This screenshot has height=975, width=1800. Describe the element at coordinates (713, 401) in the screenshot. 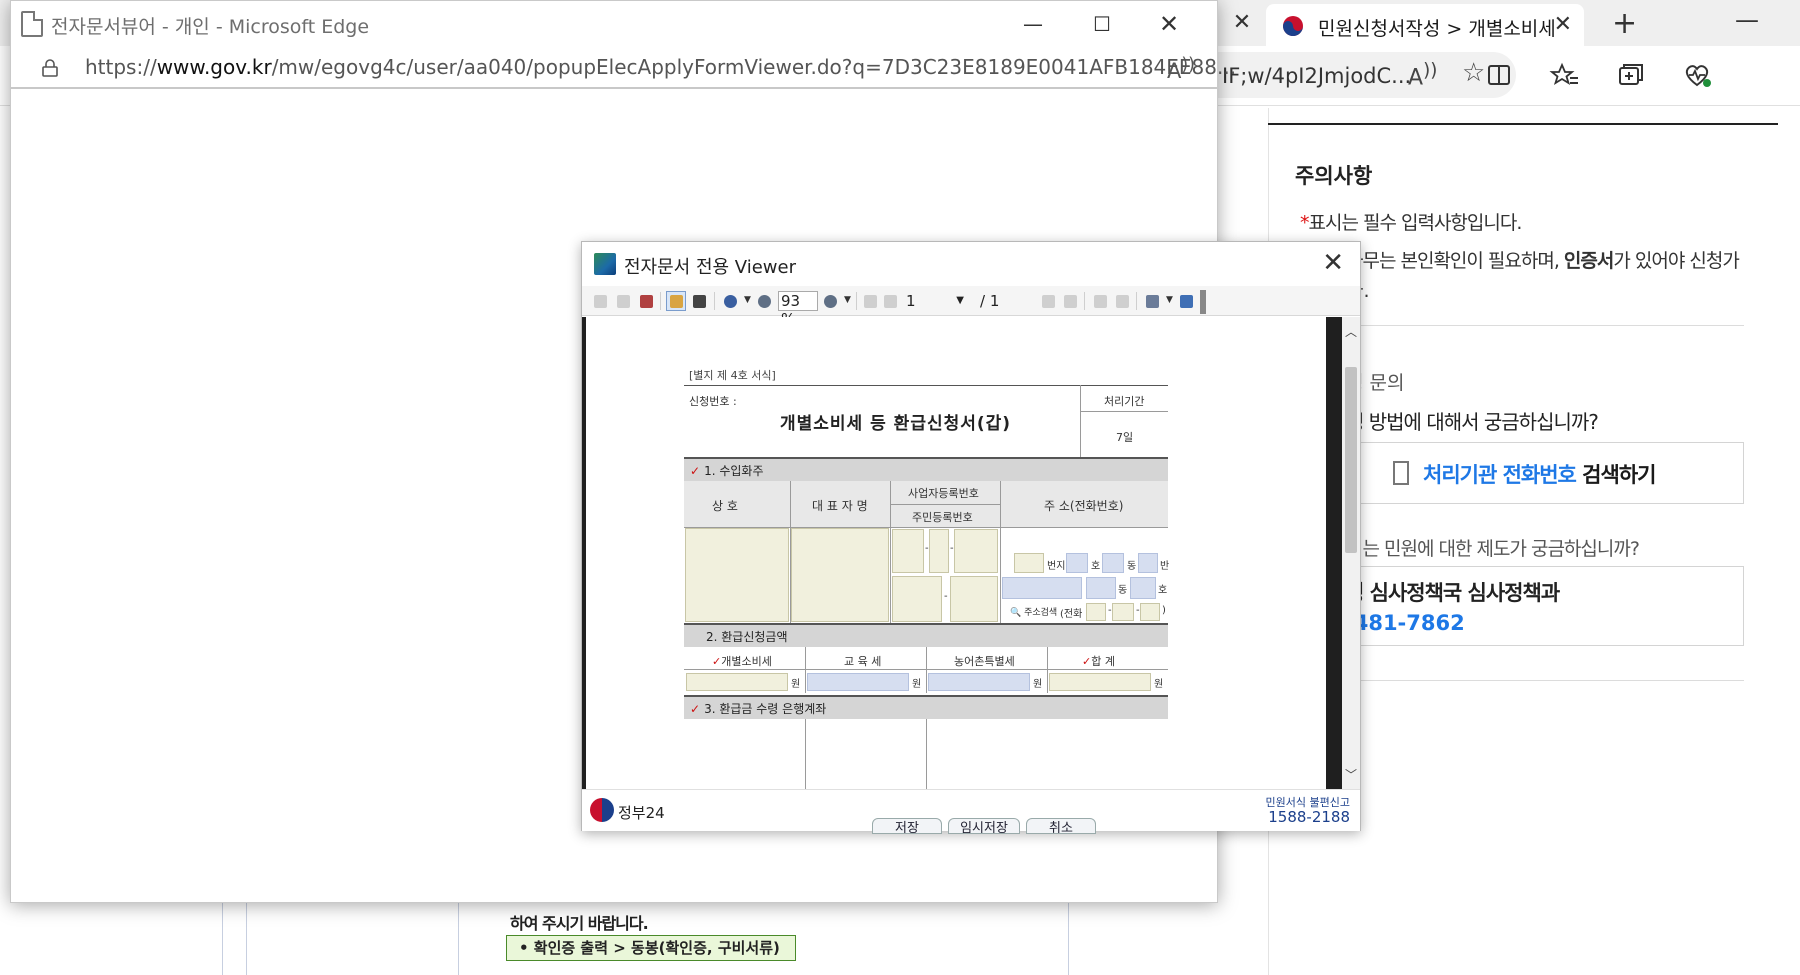

I see `application-number-label: 신청번호 :` at that location.